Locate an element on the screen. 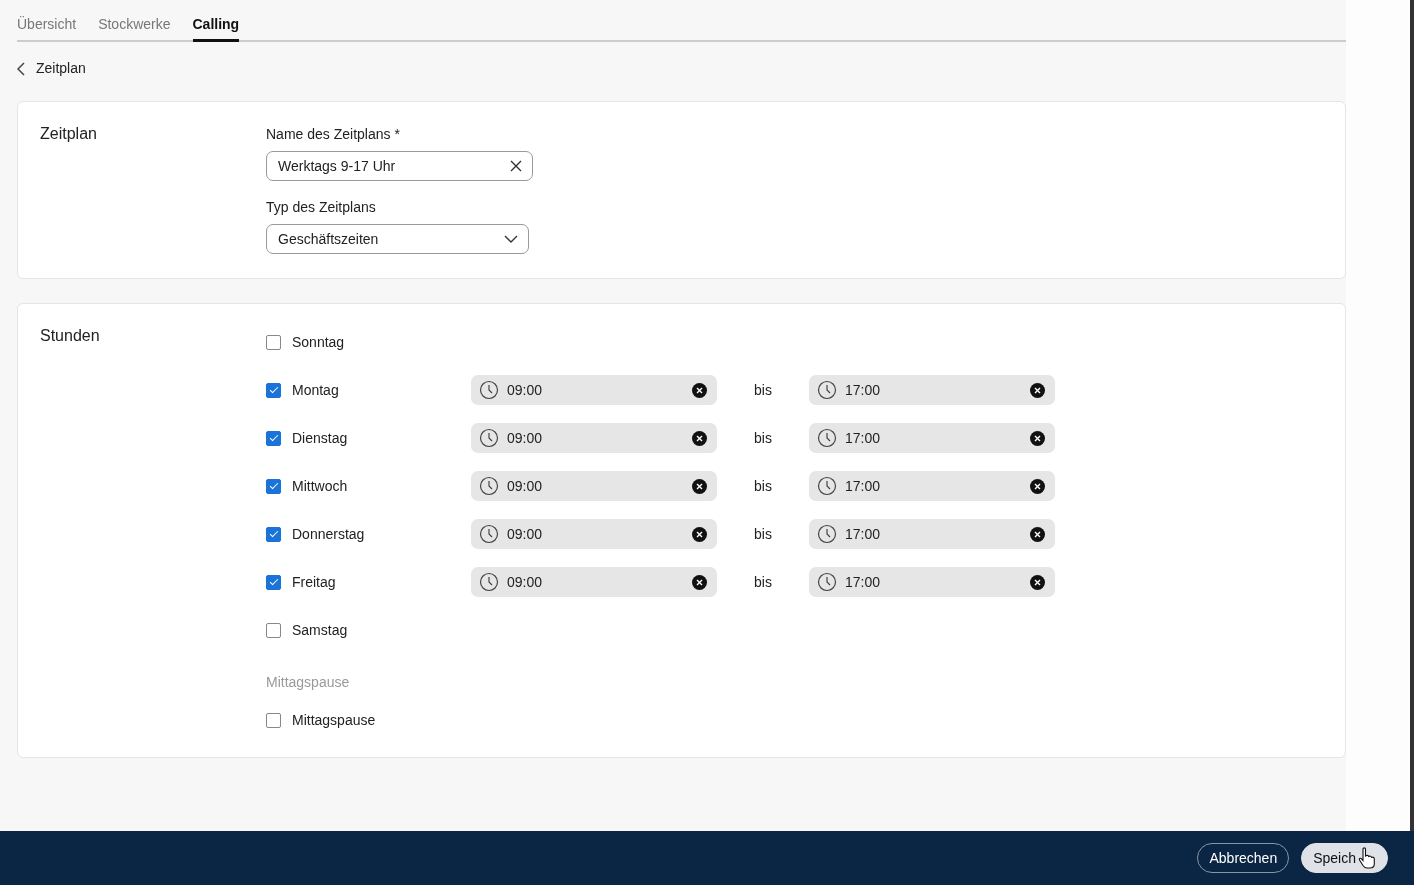  tab: Calling is located at coordinates (216, 28).